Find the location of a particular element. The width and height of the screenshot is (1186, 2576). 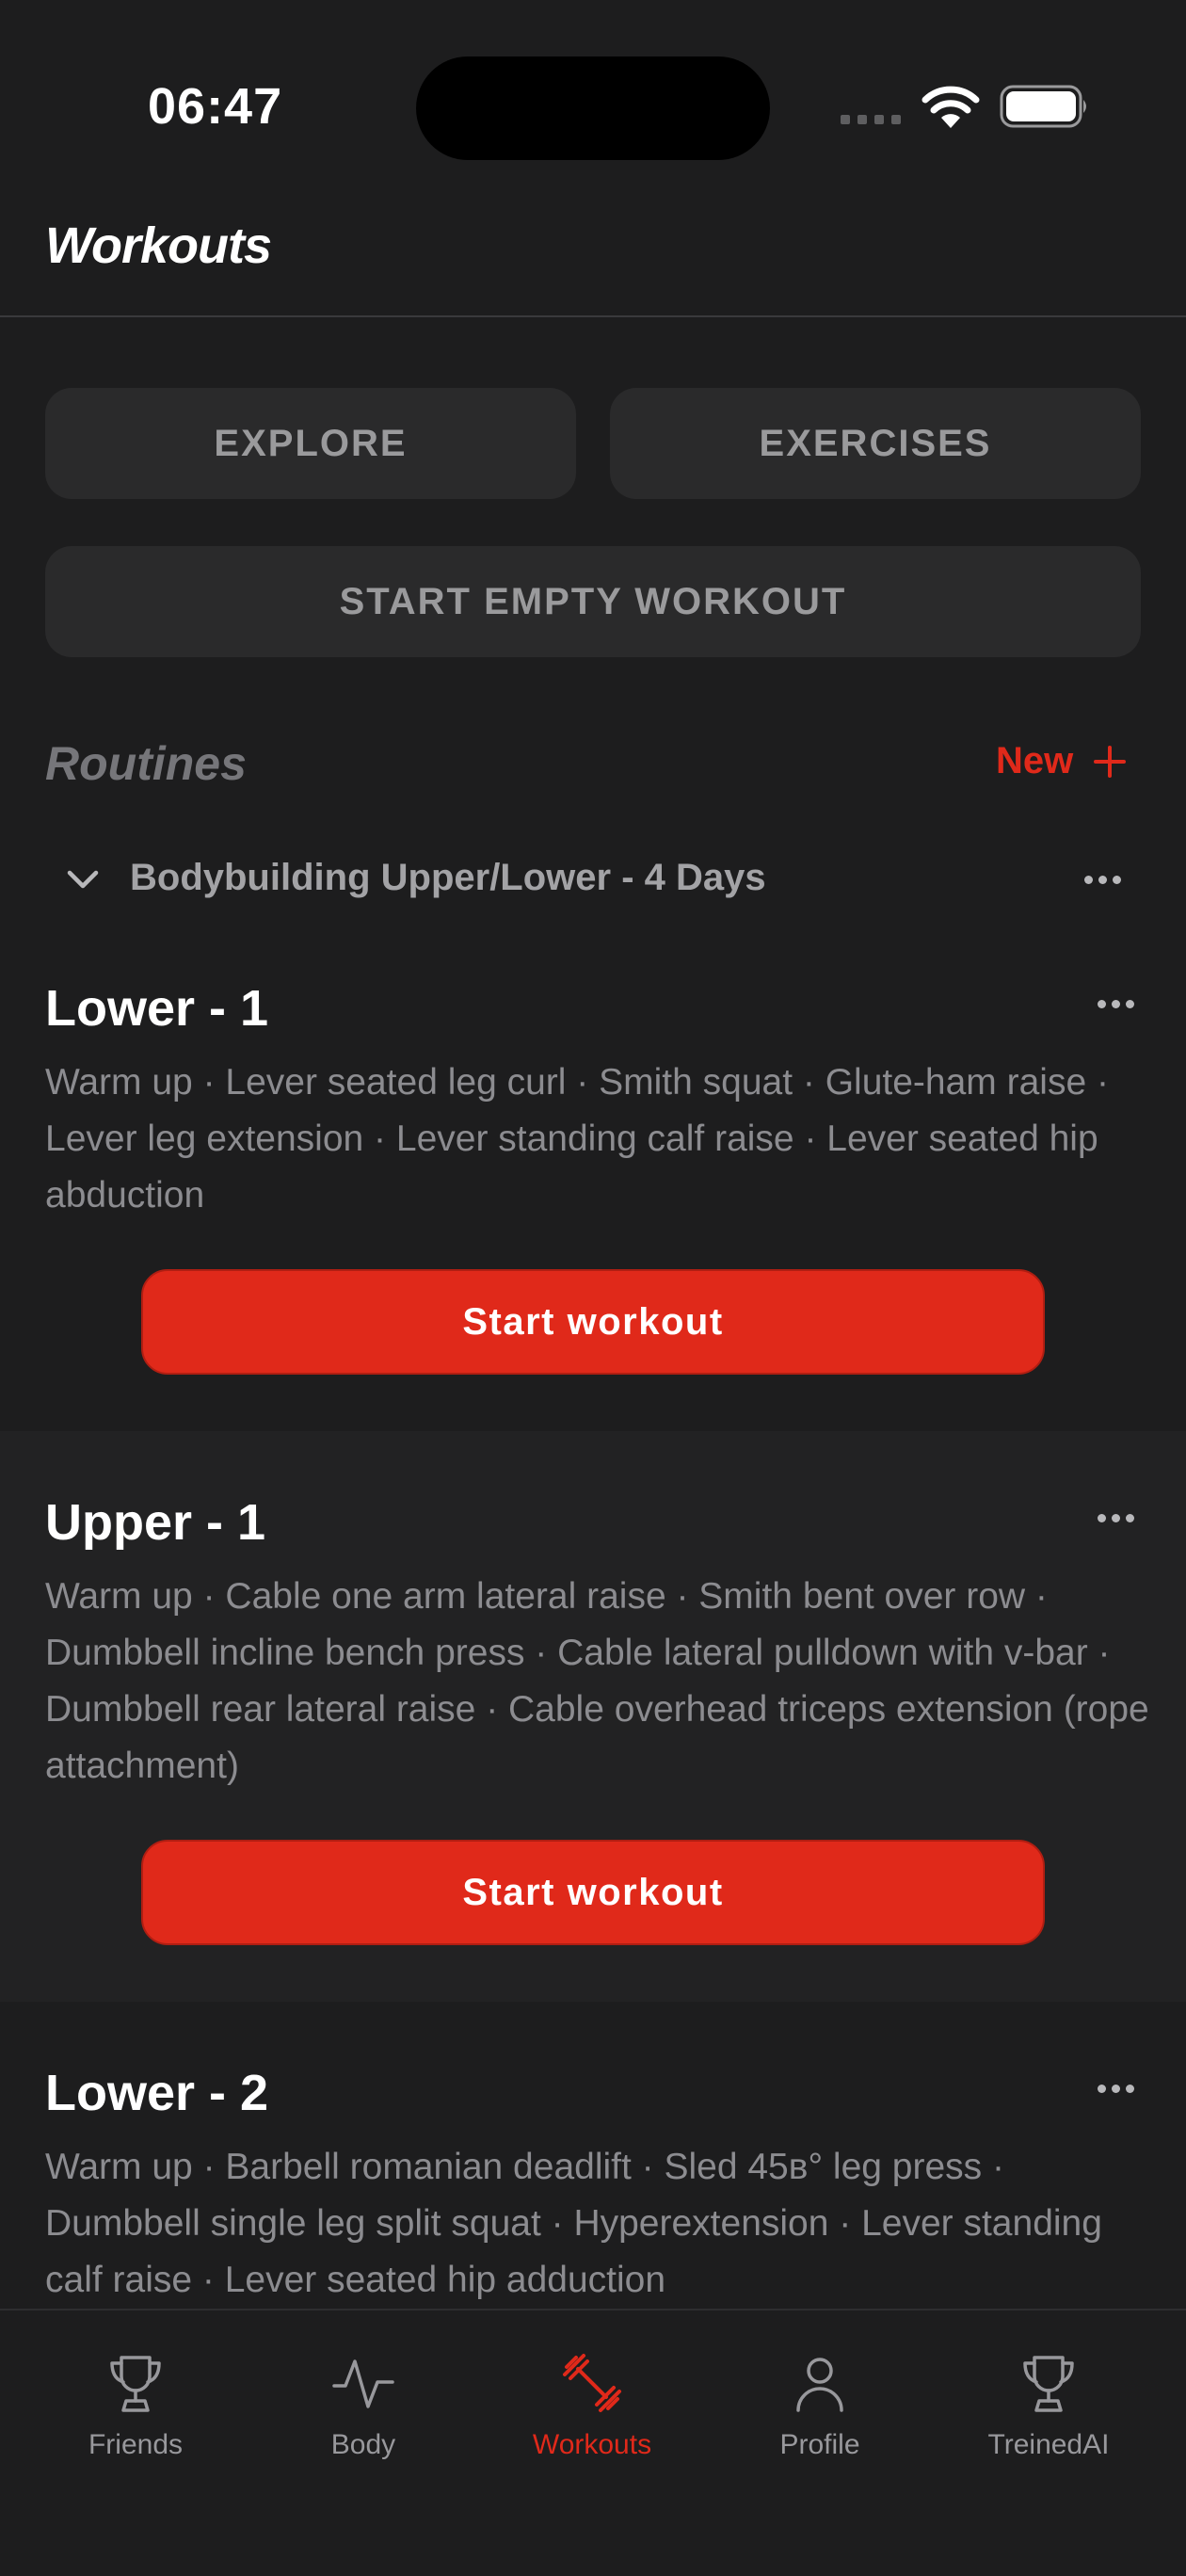

new-routine-button: New is located at coordinates (1061, 761).